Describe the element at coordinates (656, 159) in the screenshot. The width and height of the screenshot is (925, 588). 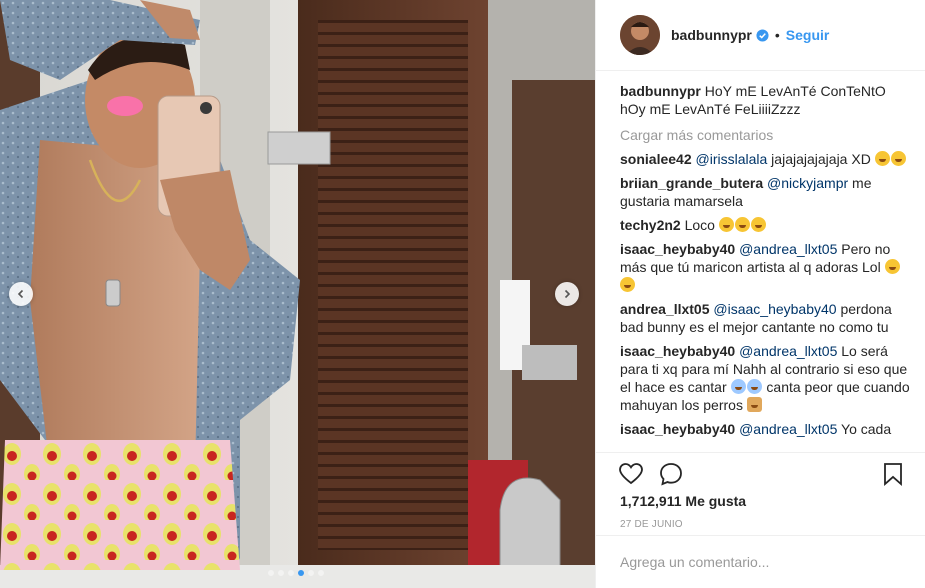
I see `comment-username: sonialee42` at that location.